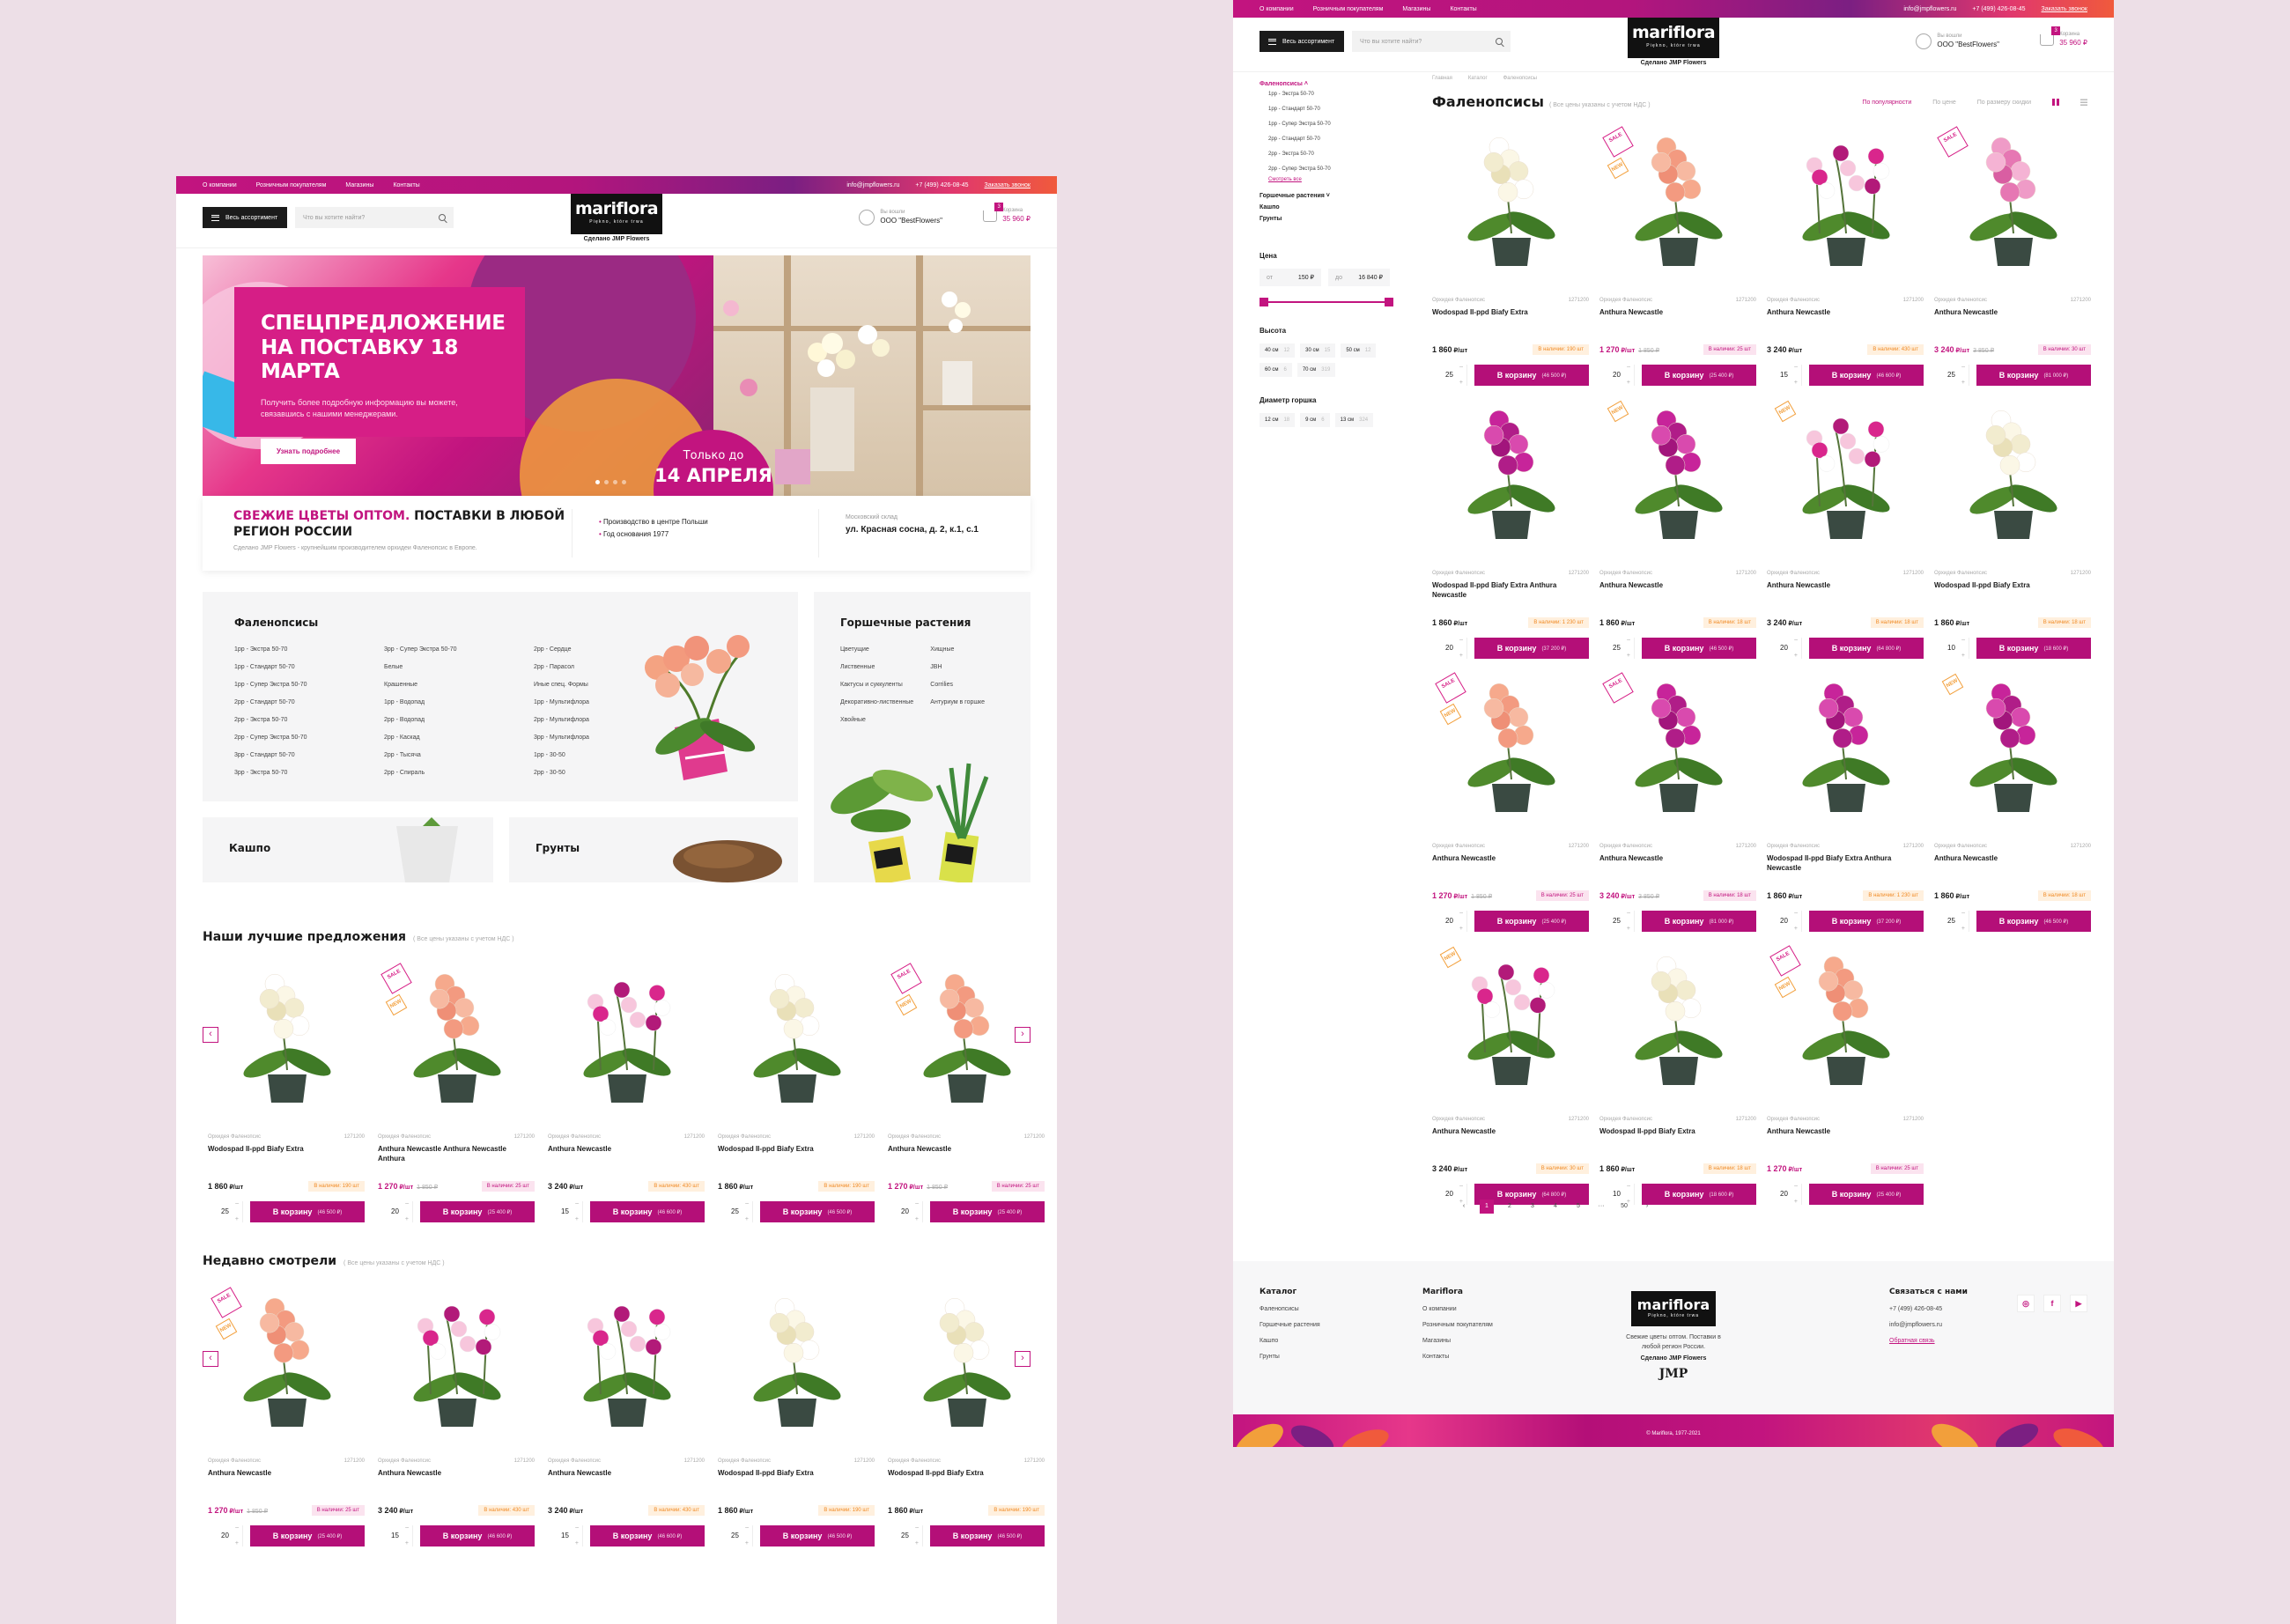 The image size is (2290, 1624). What do you see at coordinates (1510, 1207) in the screenshot?
I see `page-link: 2` at bounding box center [1510, 1207].